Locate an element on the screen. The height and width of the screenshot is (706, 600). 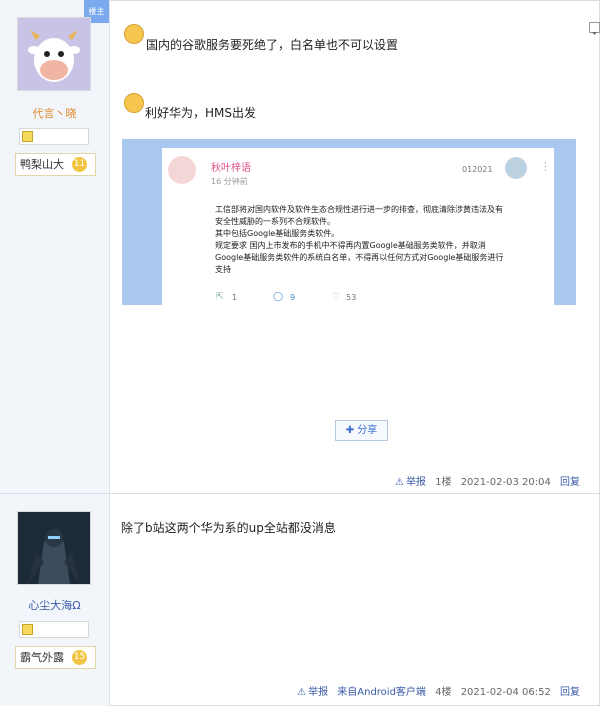
embedded-text-line: 支持 is located at coordinates (223, 269).